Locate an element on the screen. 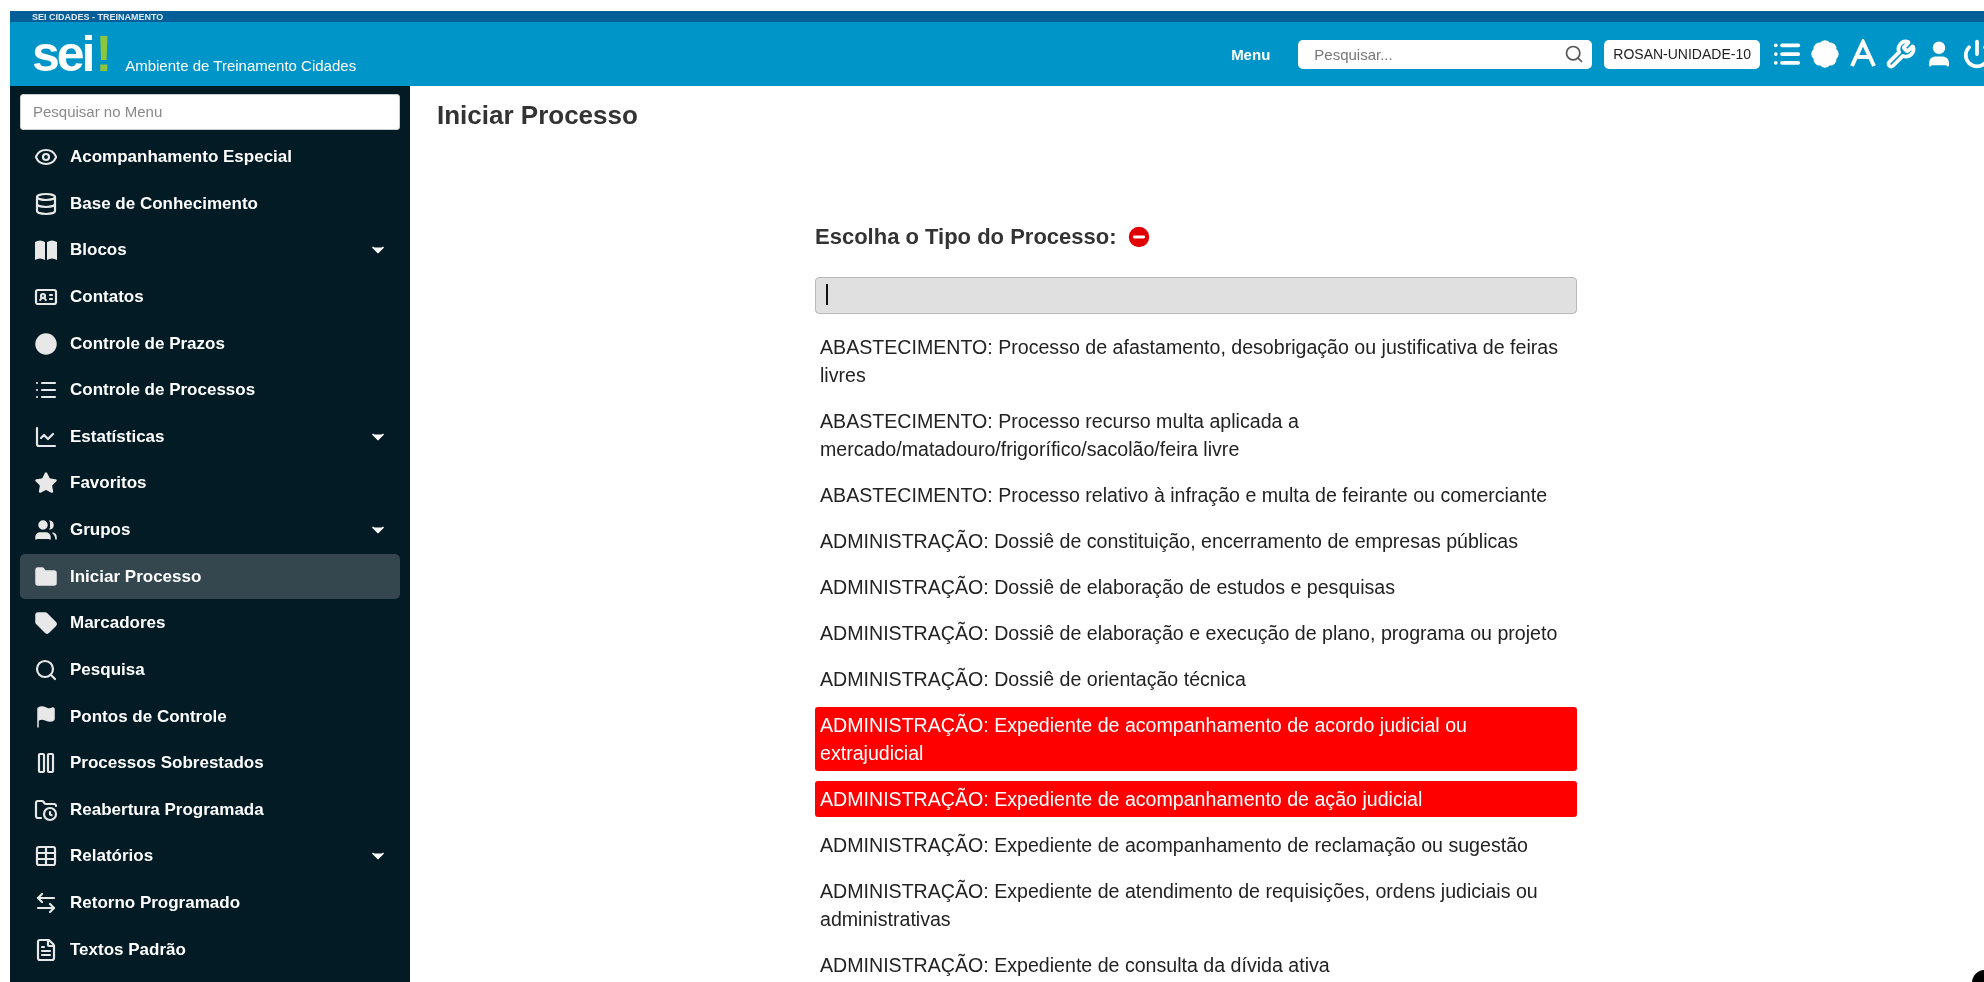 This screenshot has width=1984, height=982. prompt-text: Escolha o Tipo do Processo: is located at coordinates (966, 237).